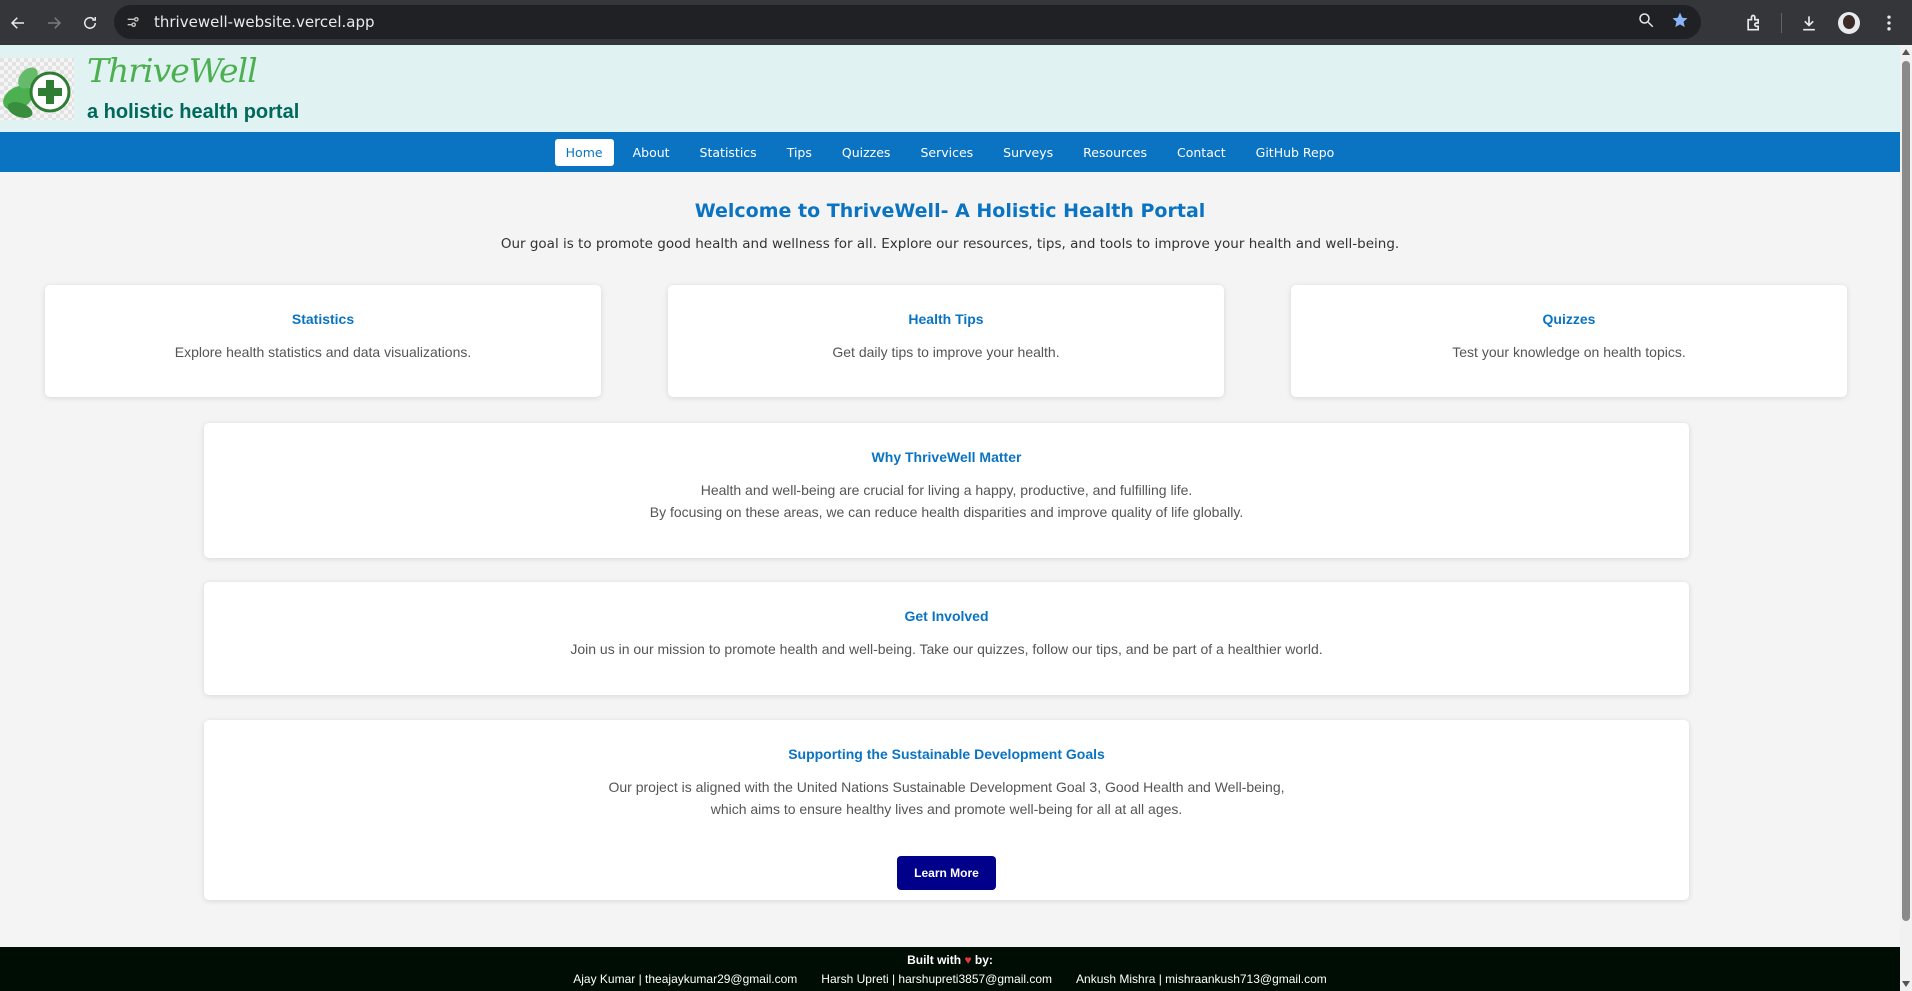 This screenshot has width=1912, height=991. Describe the element at coordinates (946, 319) in the screenshot. I see `card-title: Health Tips` at that location.